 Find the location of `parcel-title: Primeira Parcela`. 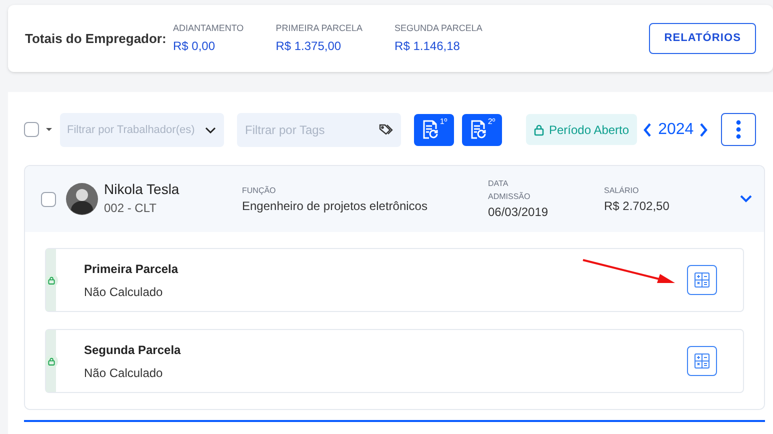

parcel-title: Primeira Parcela is located at coordinates (131, 269).